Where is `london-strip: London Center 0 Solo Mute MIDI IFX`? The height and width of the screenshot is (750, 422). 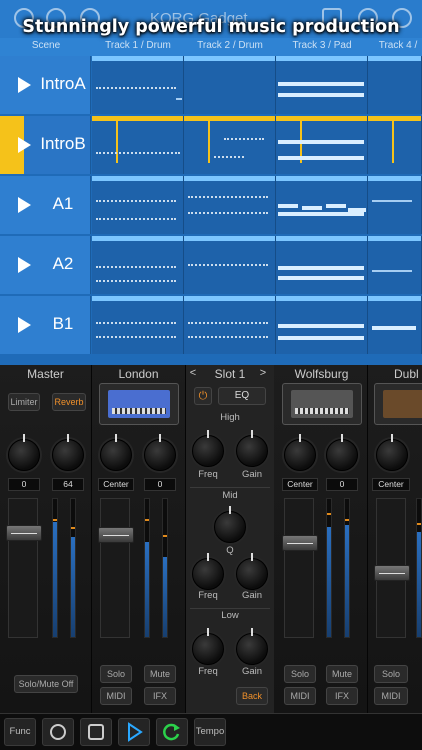 london-strip: London Center 0 Solo Mute MIDI IFX is located at coordinates (139, 539).